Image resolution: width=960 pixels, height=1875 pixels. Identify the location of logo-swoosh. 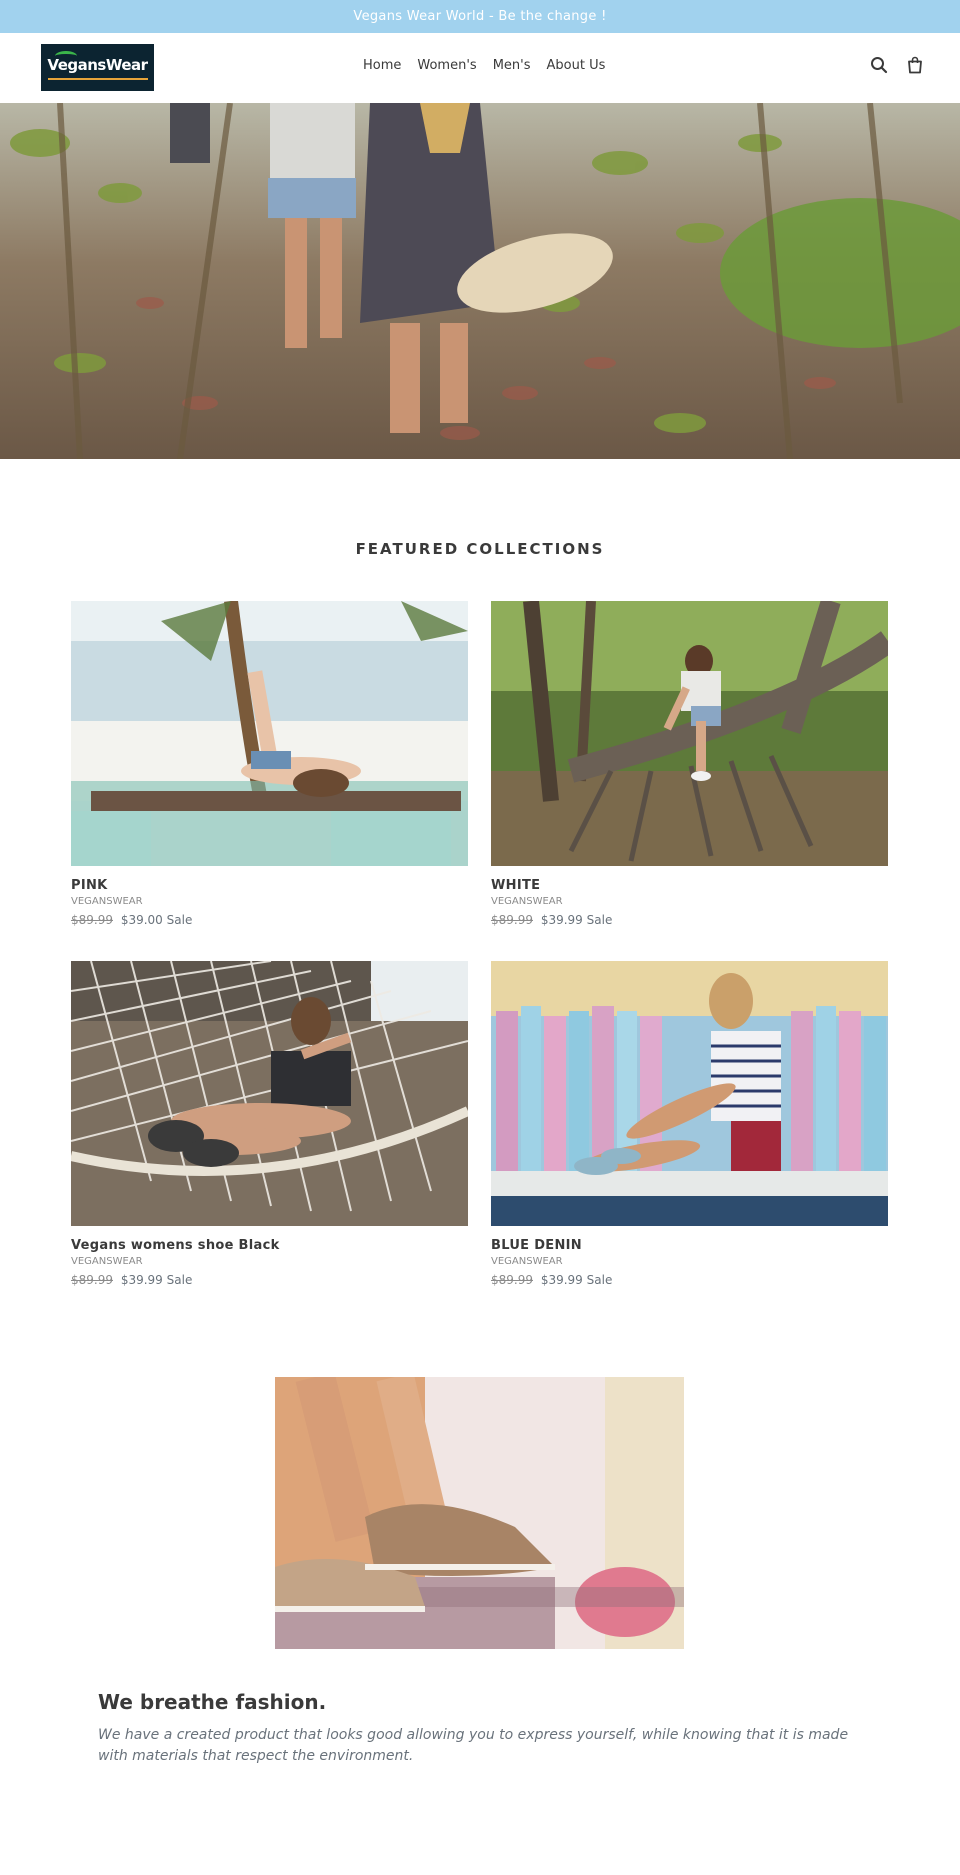
(66, 55).